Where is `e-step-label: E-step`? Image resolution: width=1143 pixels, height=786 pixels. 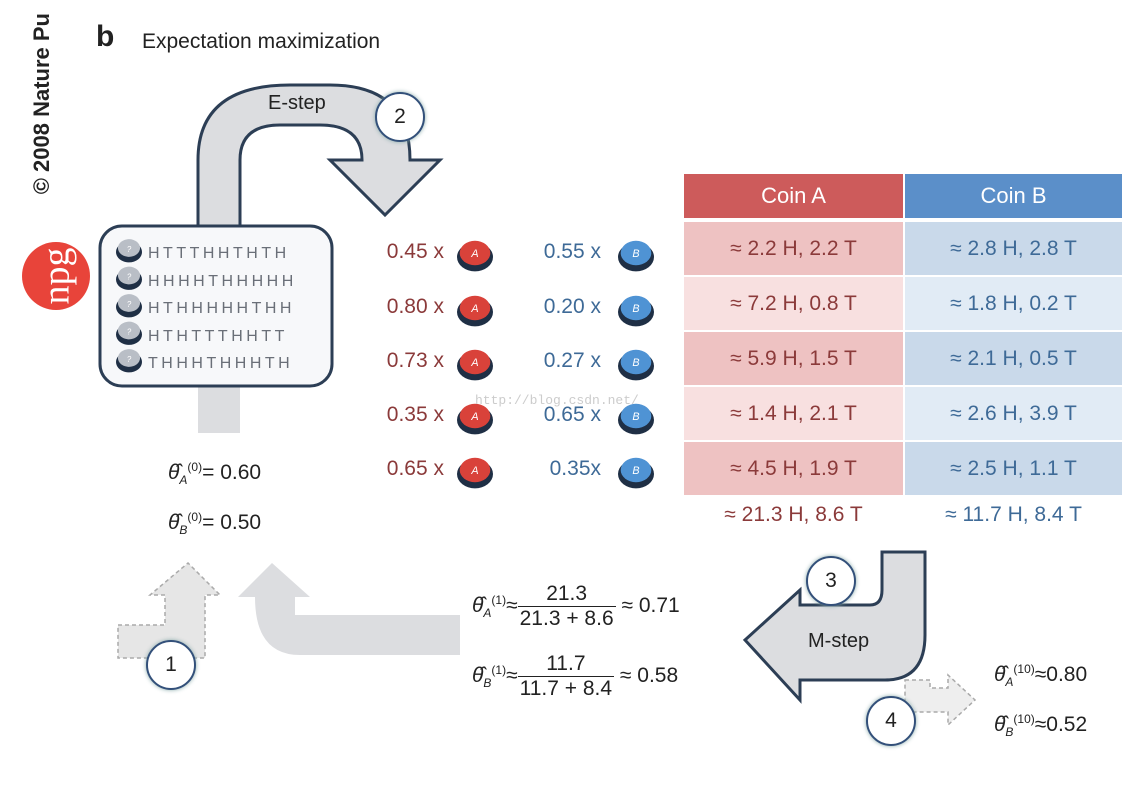 e-step-label: E-step is located at coordinates (297, 103).